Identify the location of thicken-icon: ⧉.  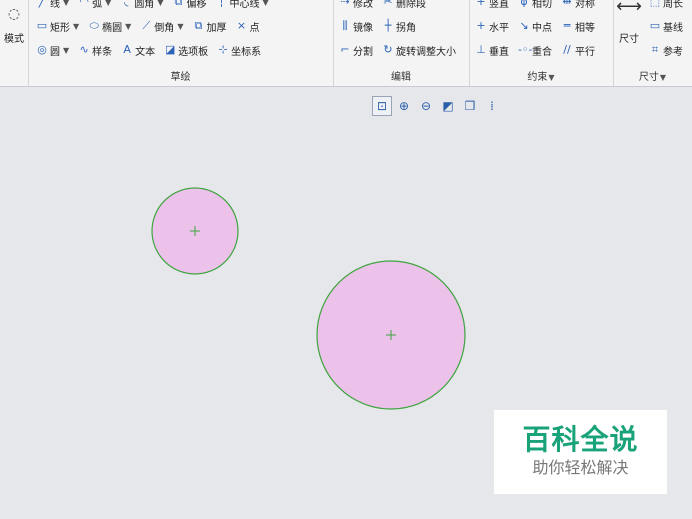
(198, 25).